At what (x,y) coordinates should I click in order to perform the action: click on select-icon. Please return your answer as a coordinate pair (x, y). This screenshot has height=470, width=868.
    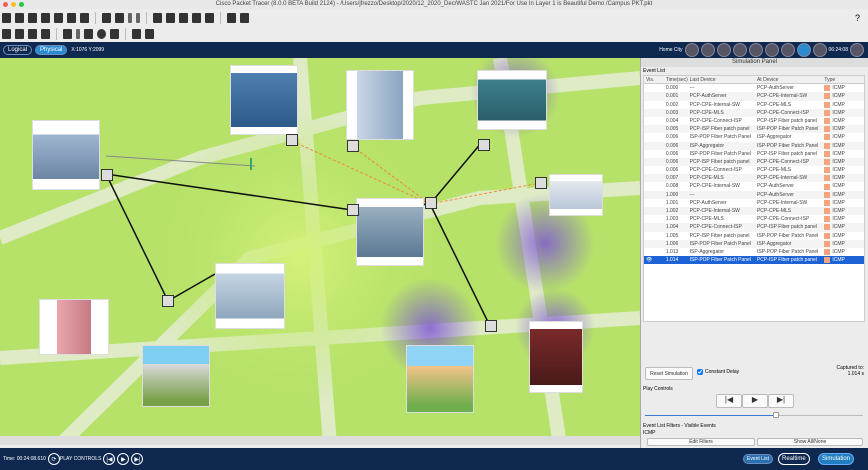
    Looking at the image, I should click on (6, 34).